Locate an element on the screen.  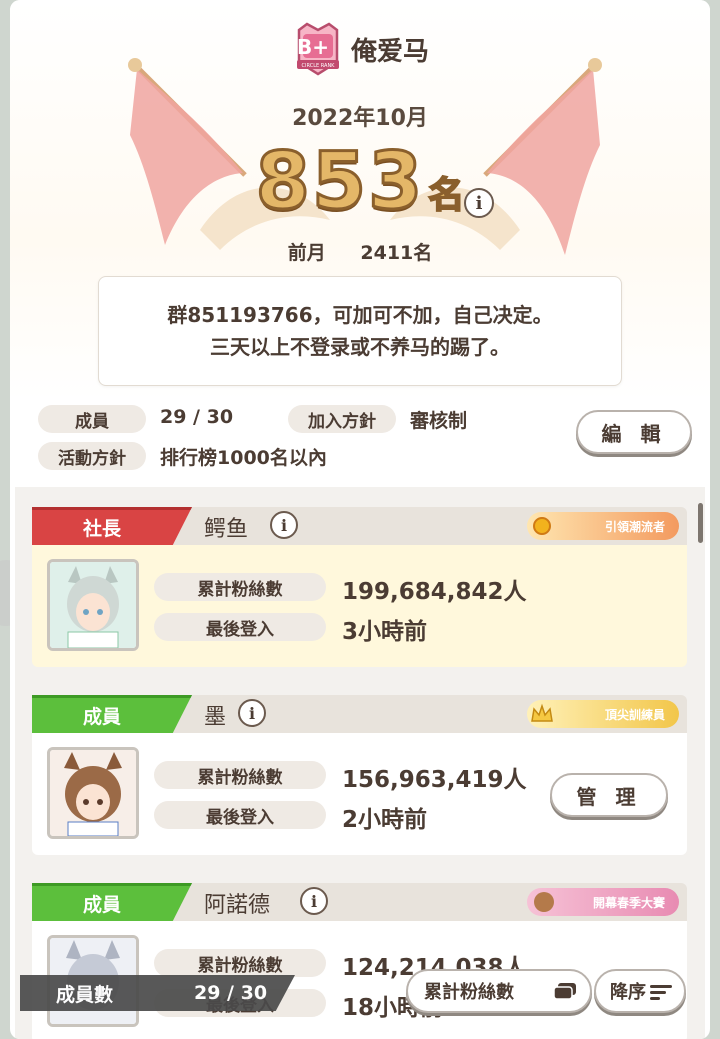
activity-policy-label: 活動方針 is located at coordinates (92, 456).